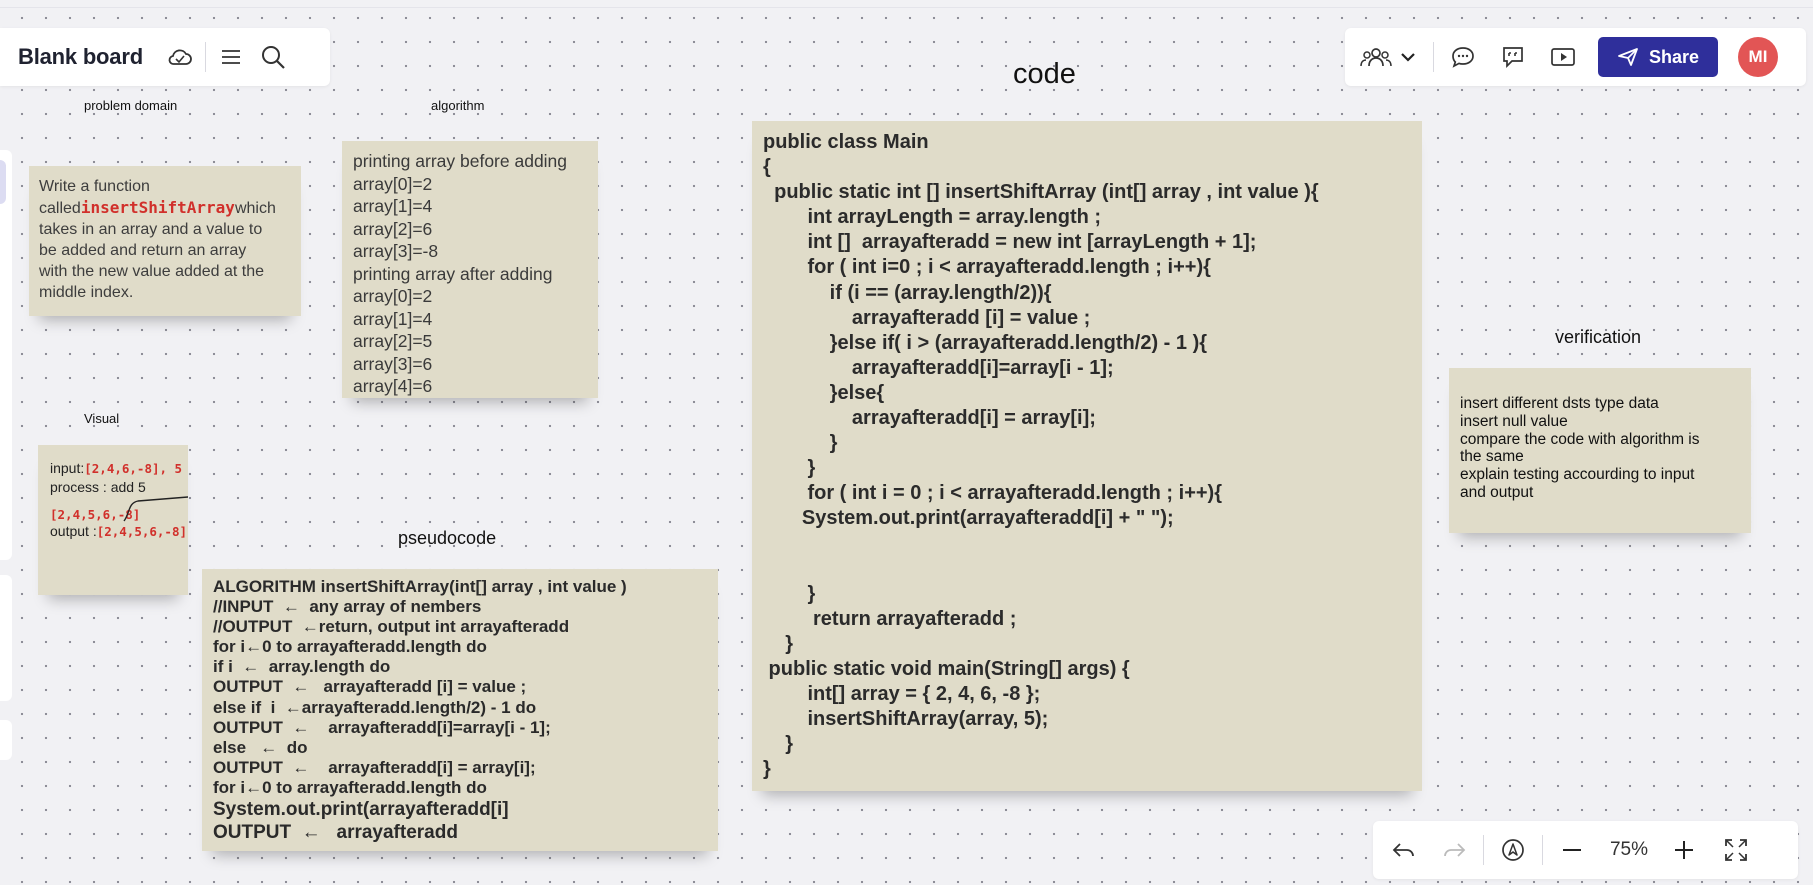 This screenshot has width=1813, height=885. I want to click on share-button: Share, so click(1658, 57).